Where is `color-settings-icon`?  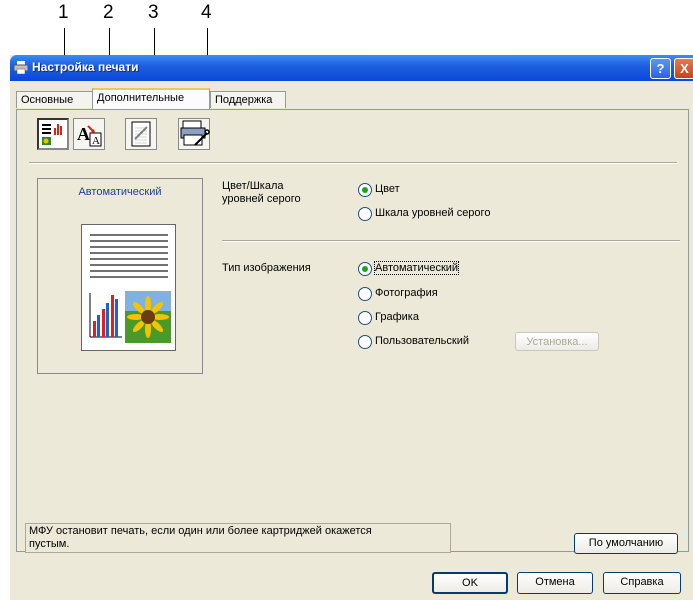
color-settings-icon is located at coordinates (52, 134).